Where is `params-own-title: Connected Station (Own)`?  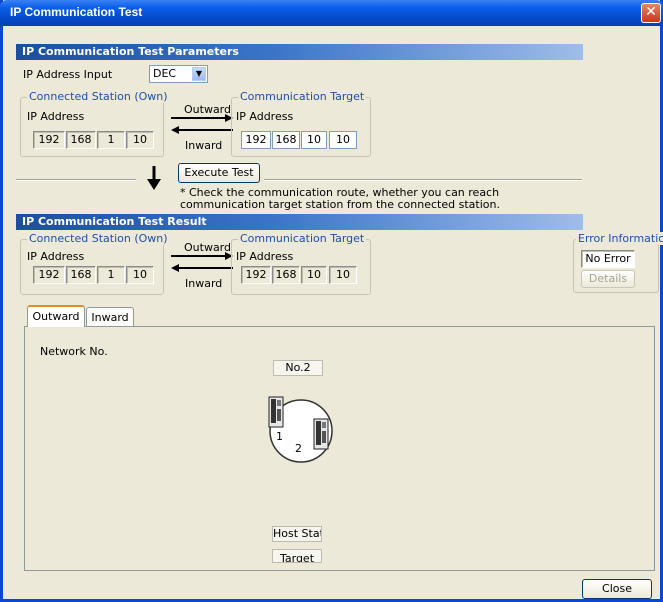 params-own-title: Connected Station (Own) is located at coordinates (98, 96).